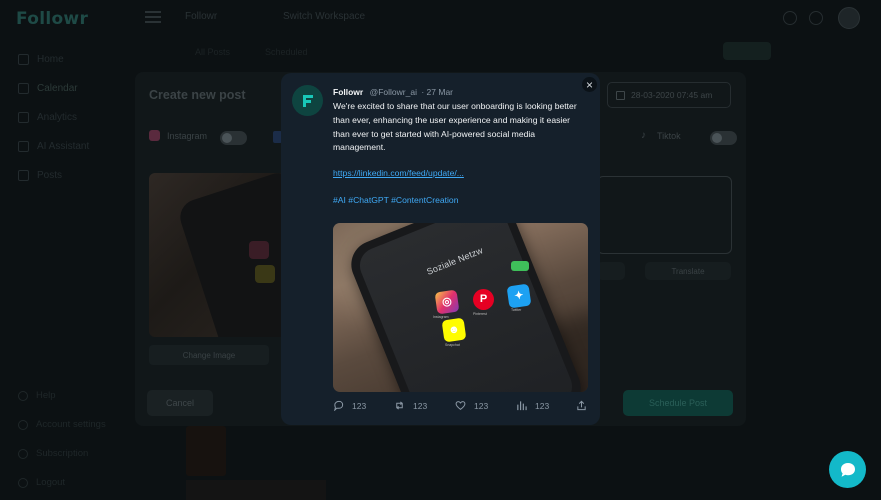  What do you see at coordinates (57, 117) in the screenshot?
I see `sidebar-item-label: Analytics` at bounding box center [57, 117].